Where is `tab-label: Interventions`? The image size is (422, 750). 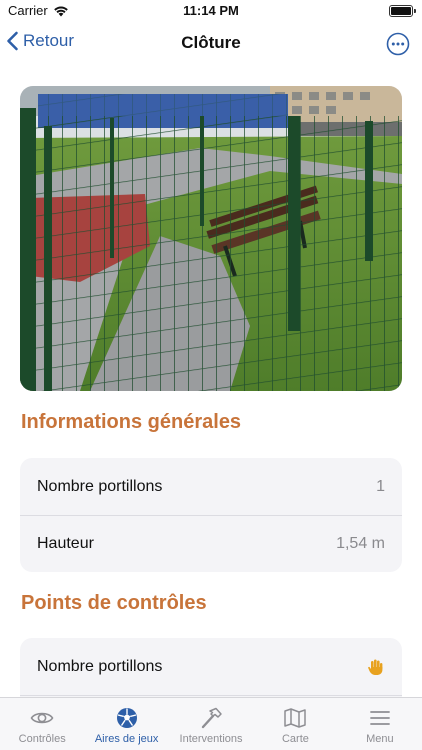 tab-label: Interventions is located at coordinates (211, 739).